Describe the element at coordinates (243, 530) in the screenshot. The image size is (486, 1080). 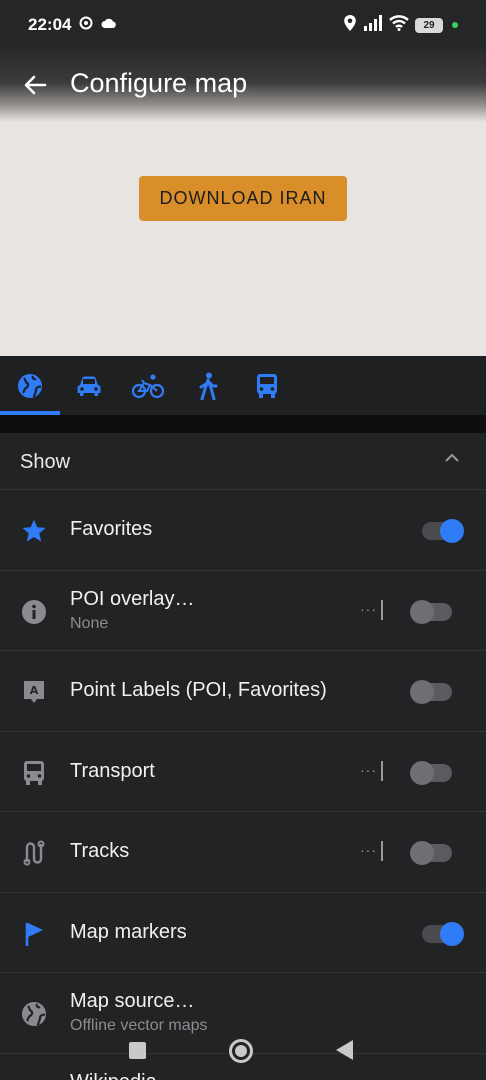
I see `list-item-favorites: Favorites` at that location.